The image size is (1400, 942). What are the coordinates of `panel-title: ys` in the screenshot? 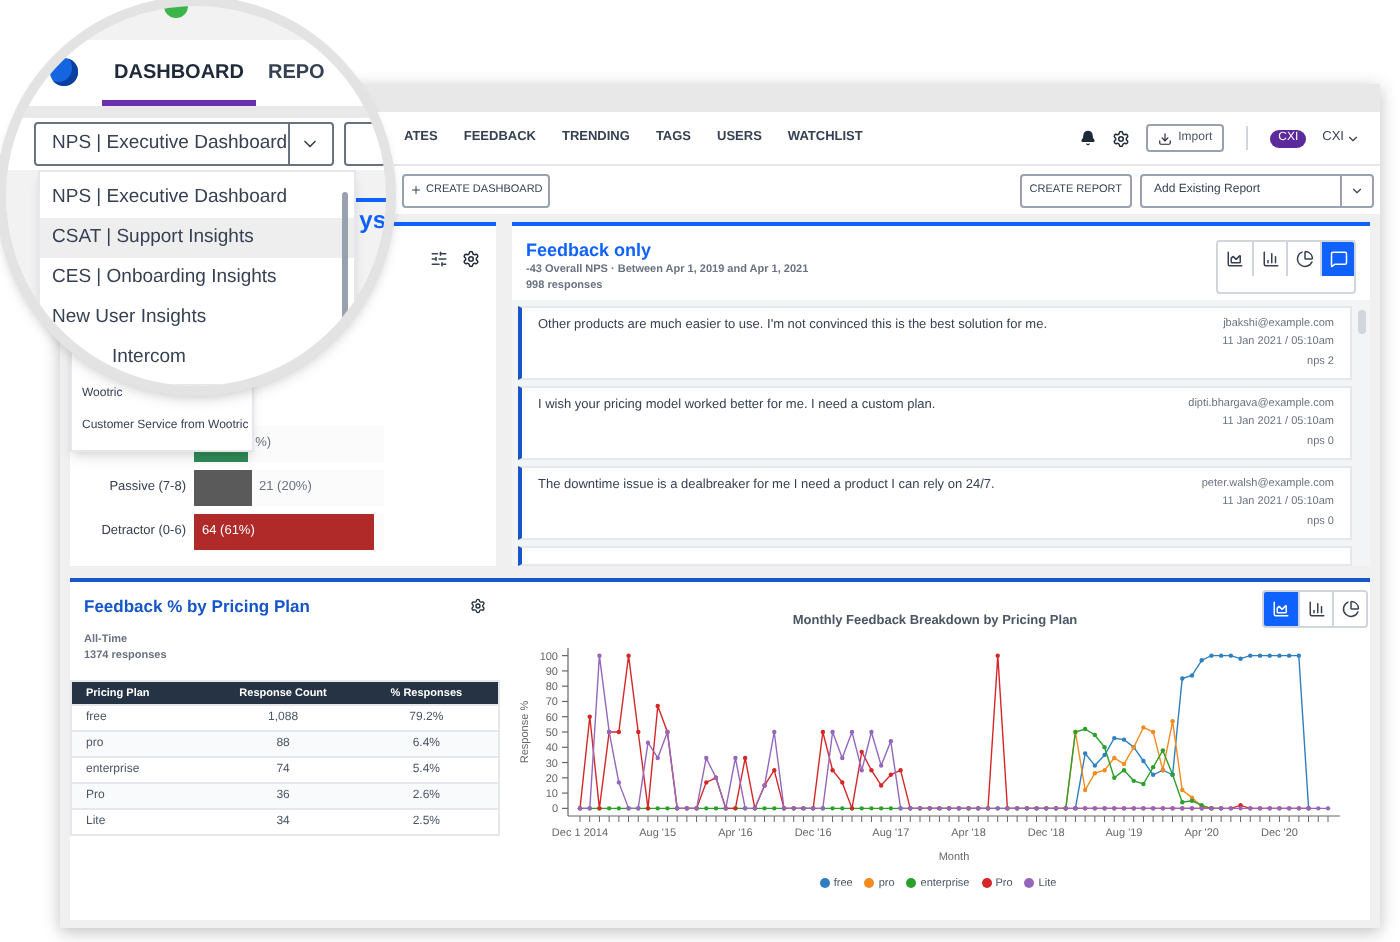 It's located at (371, 221).